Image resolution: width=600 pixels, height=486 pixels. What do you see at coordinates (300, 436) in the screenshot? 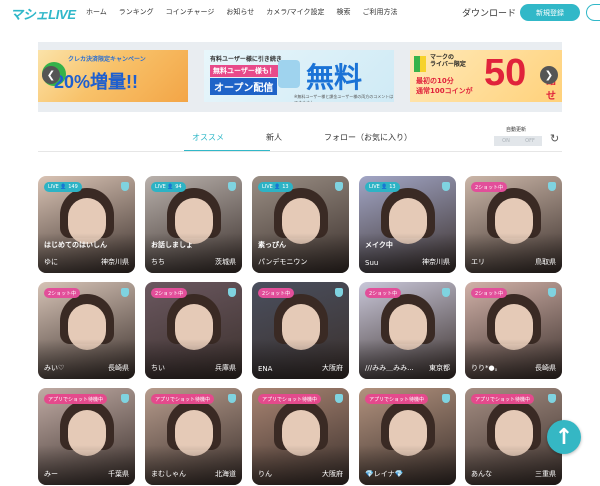
I see `performer-card: アプリでショット待機中 りん 大阪府` at bounding box center [300, 436].